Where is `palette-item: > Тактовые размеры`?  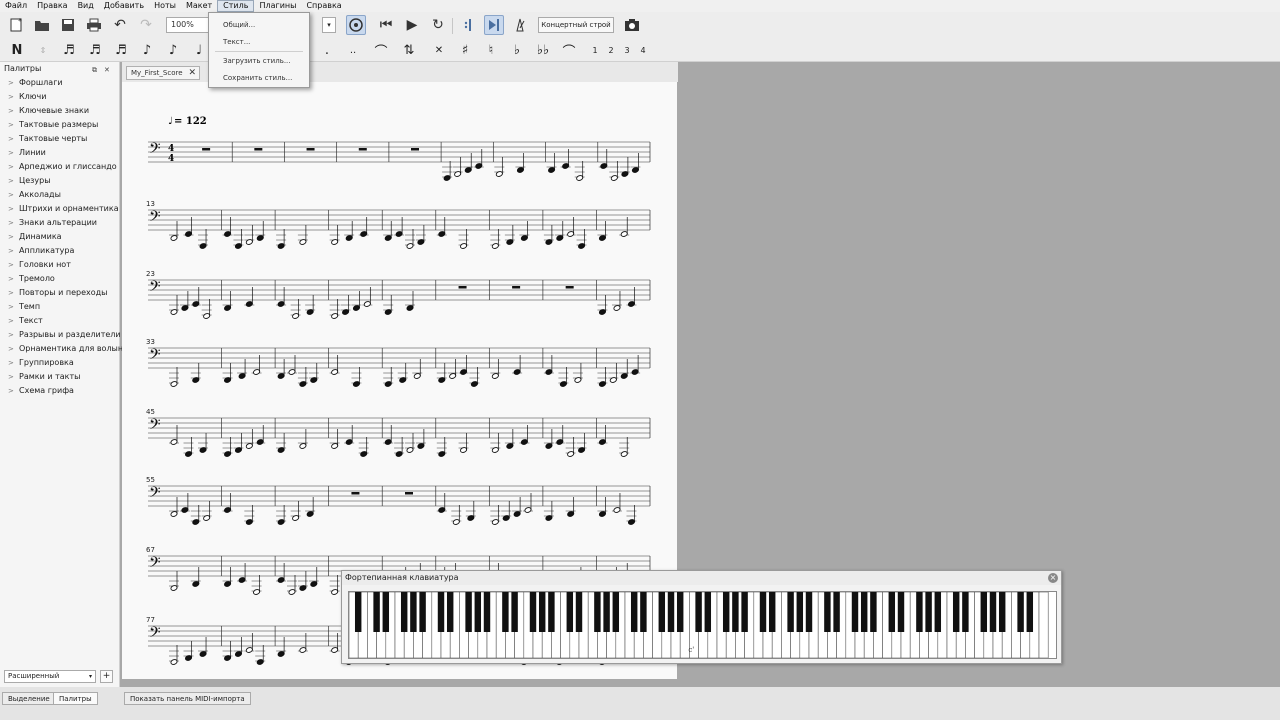 palette-item: > Тактовые размеры is located at coordinates (59, 125).